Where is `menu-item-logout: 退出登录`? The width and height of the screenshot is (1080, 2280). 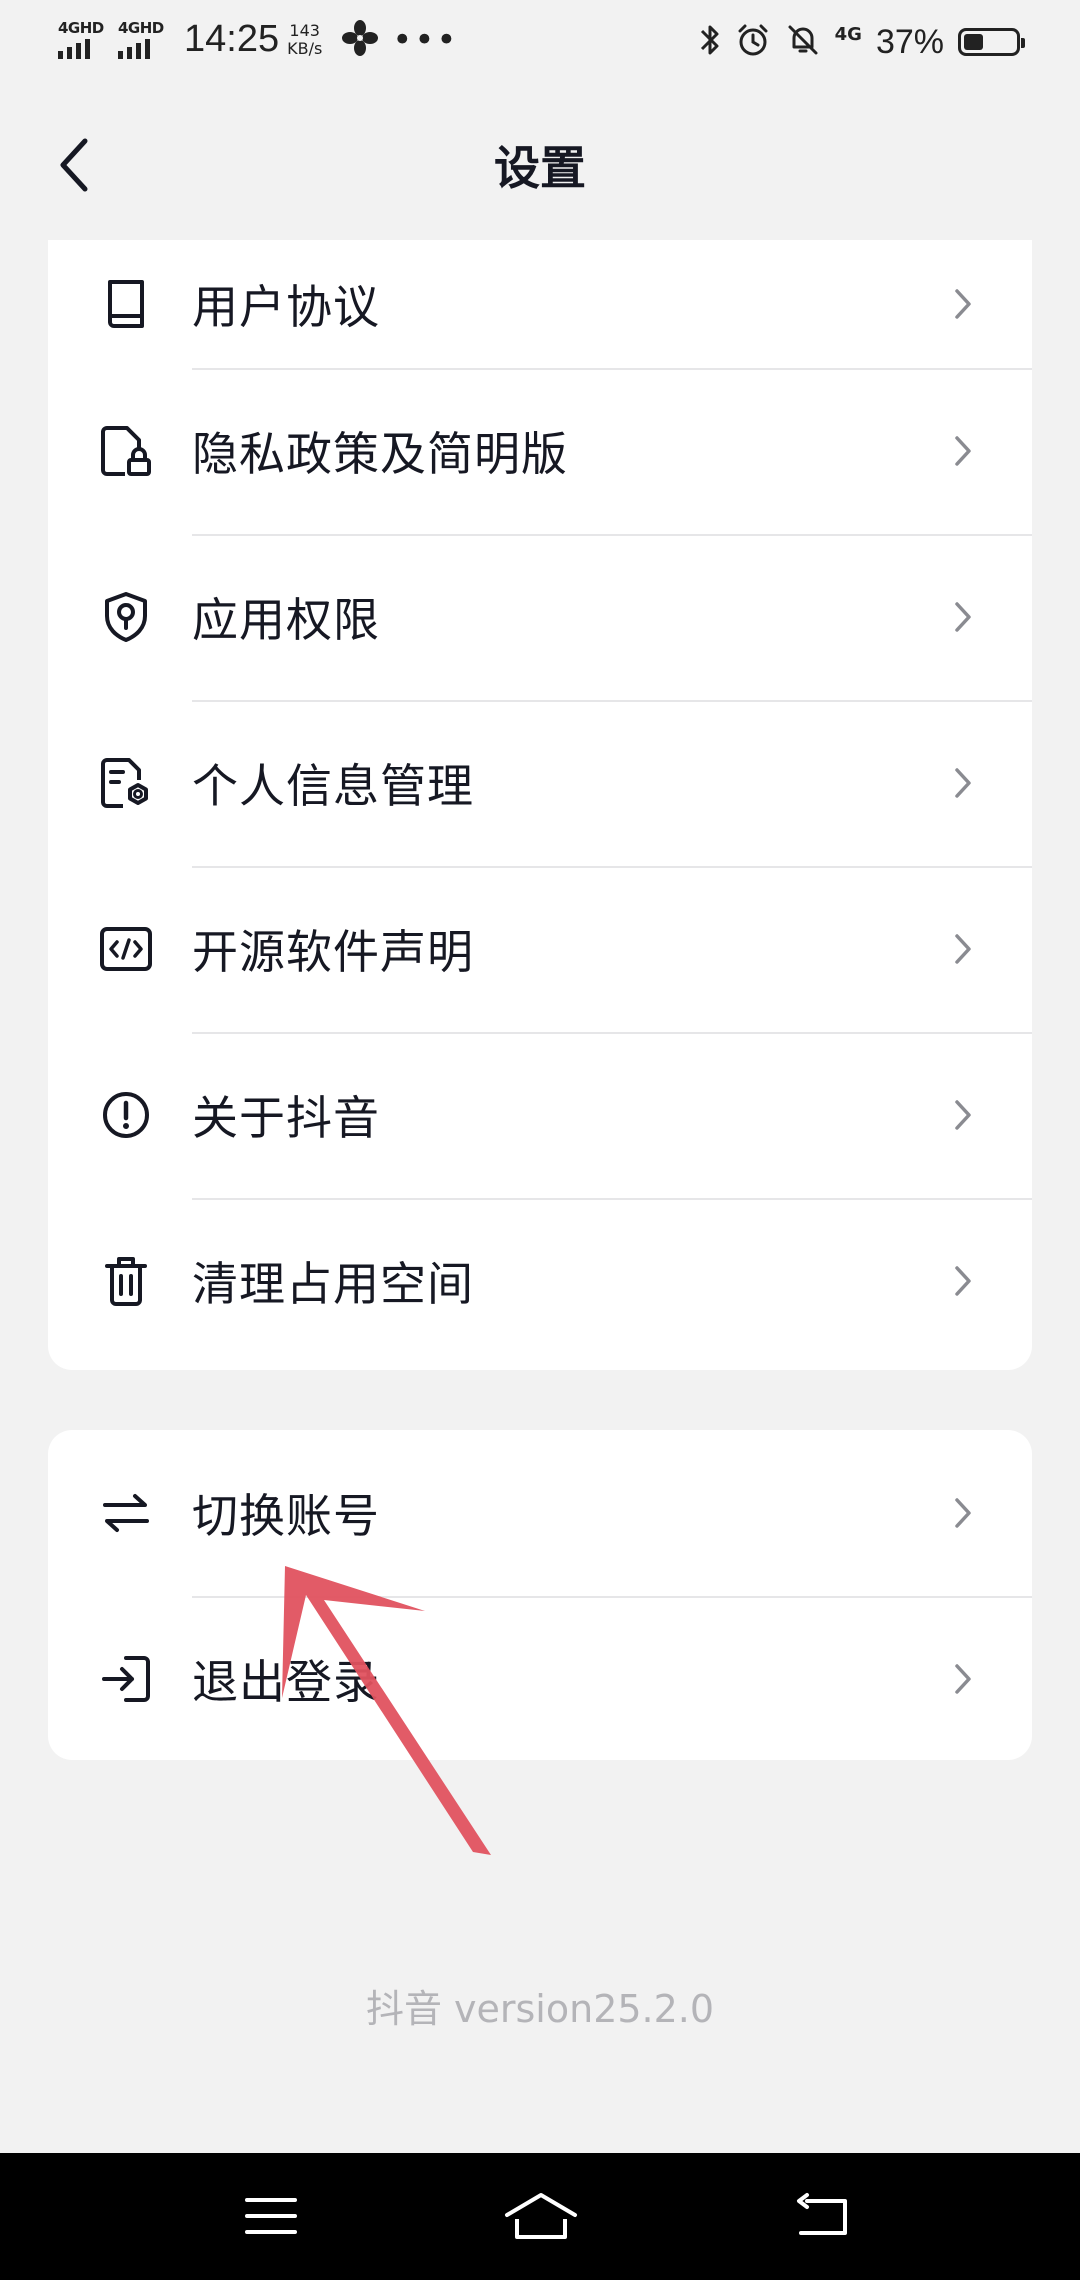
menu-item-logout: 退出登录 is located at coordinates (540, 1678).